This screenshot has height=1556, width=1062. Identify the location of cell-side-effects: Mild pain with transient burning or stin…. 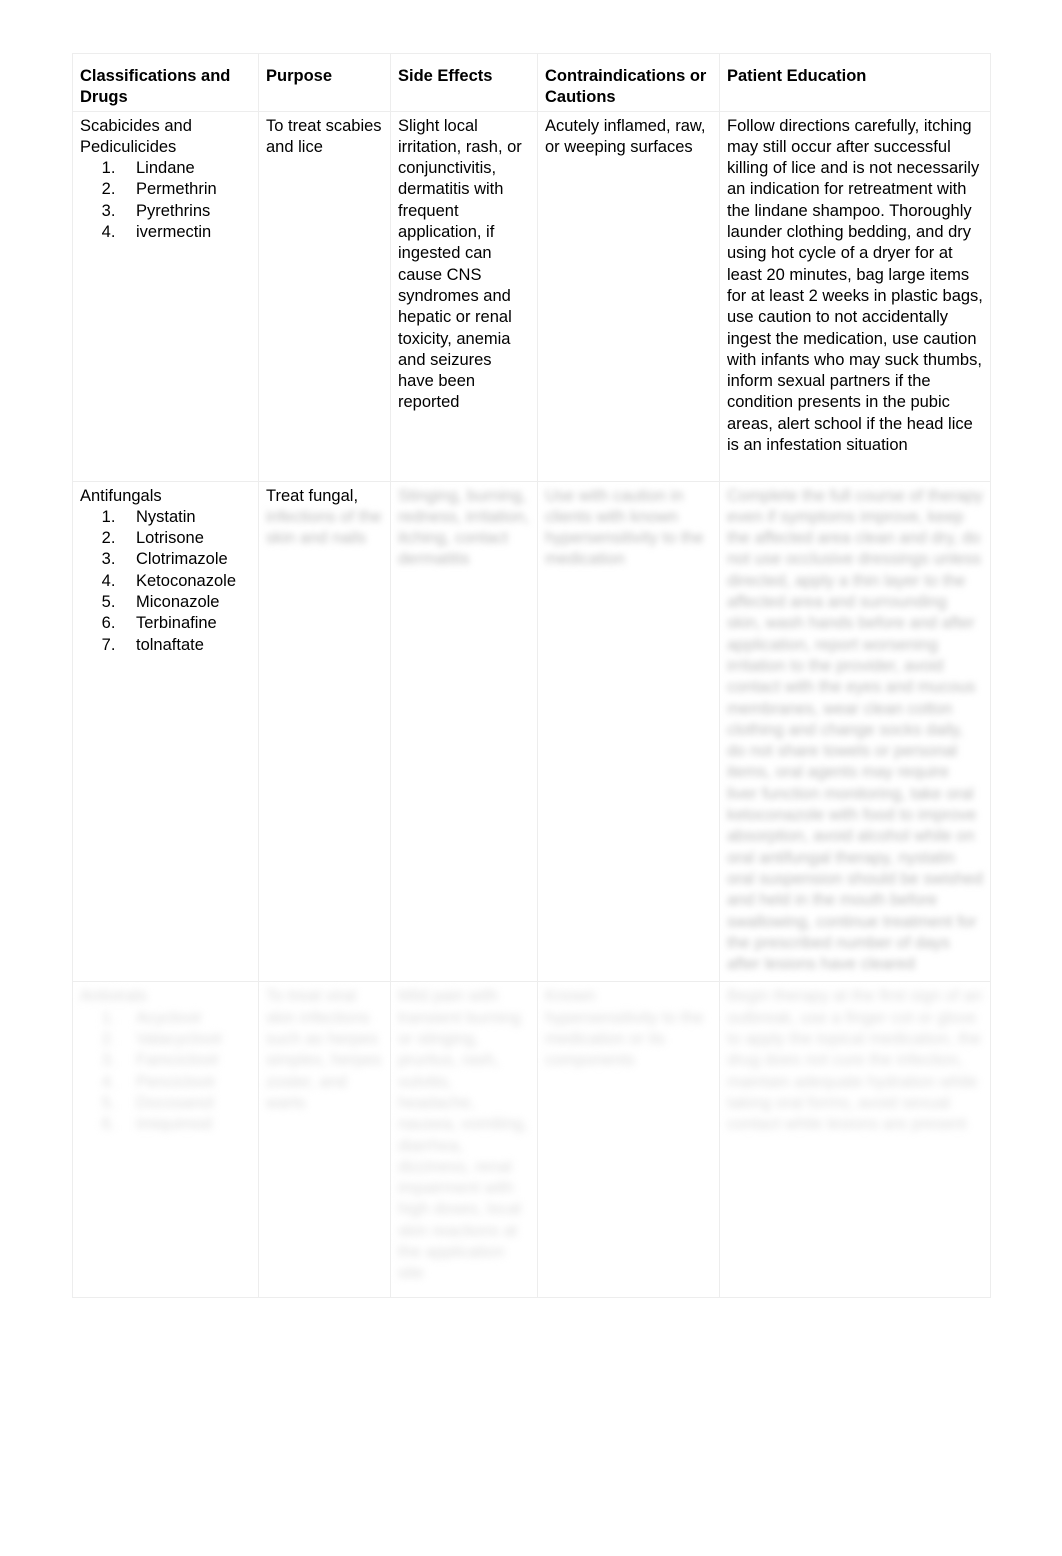
(464, 1140).